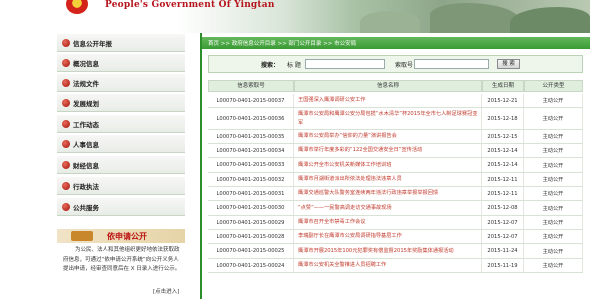 The height and width of the screenshot is (299, 590). I want to click on sidebar-item-finance: 财经信息, so click(121, 165).